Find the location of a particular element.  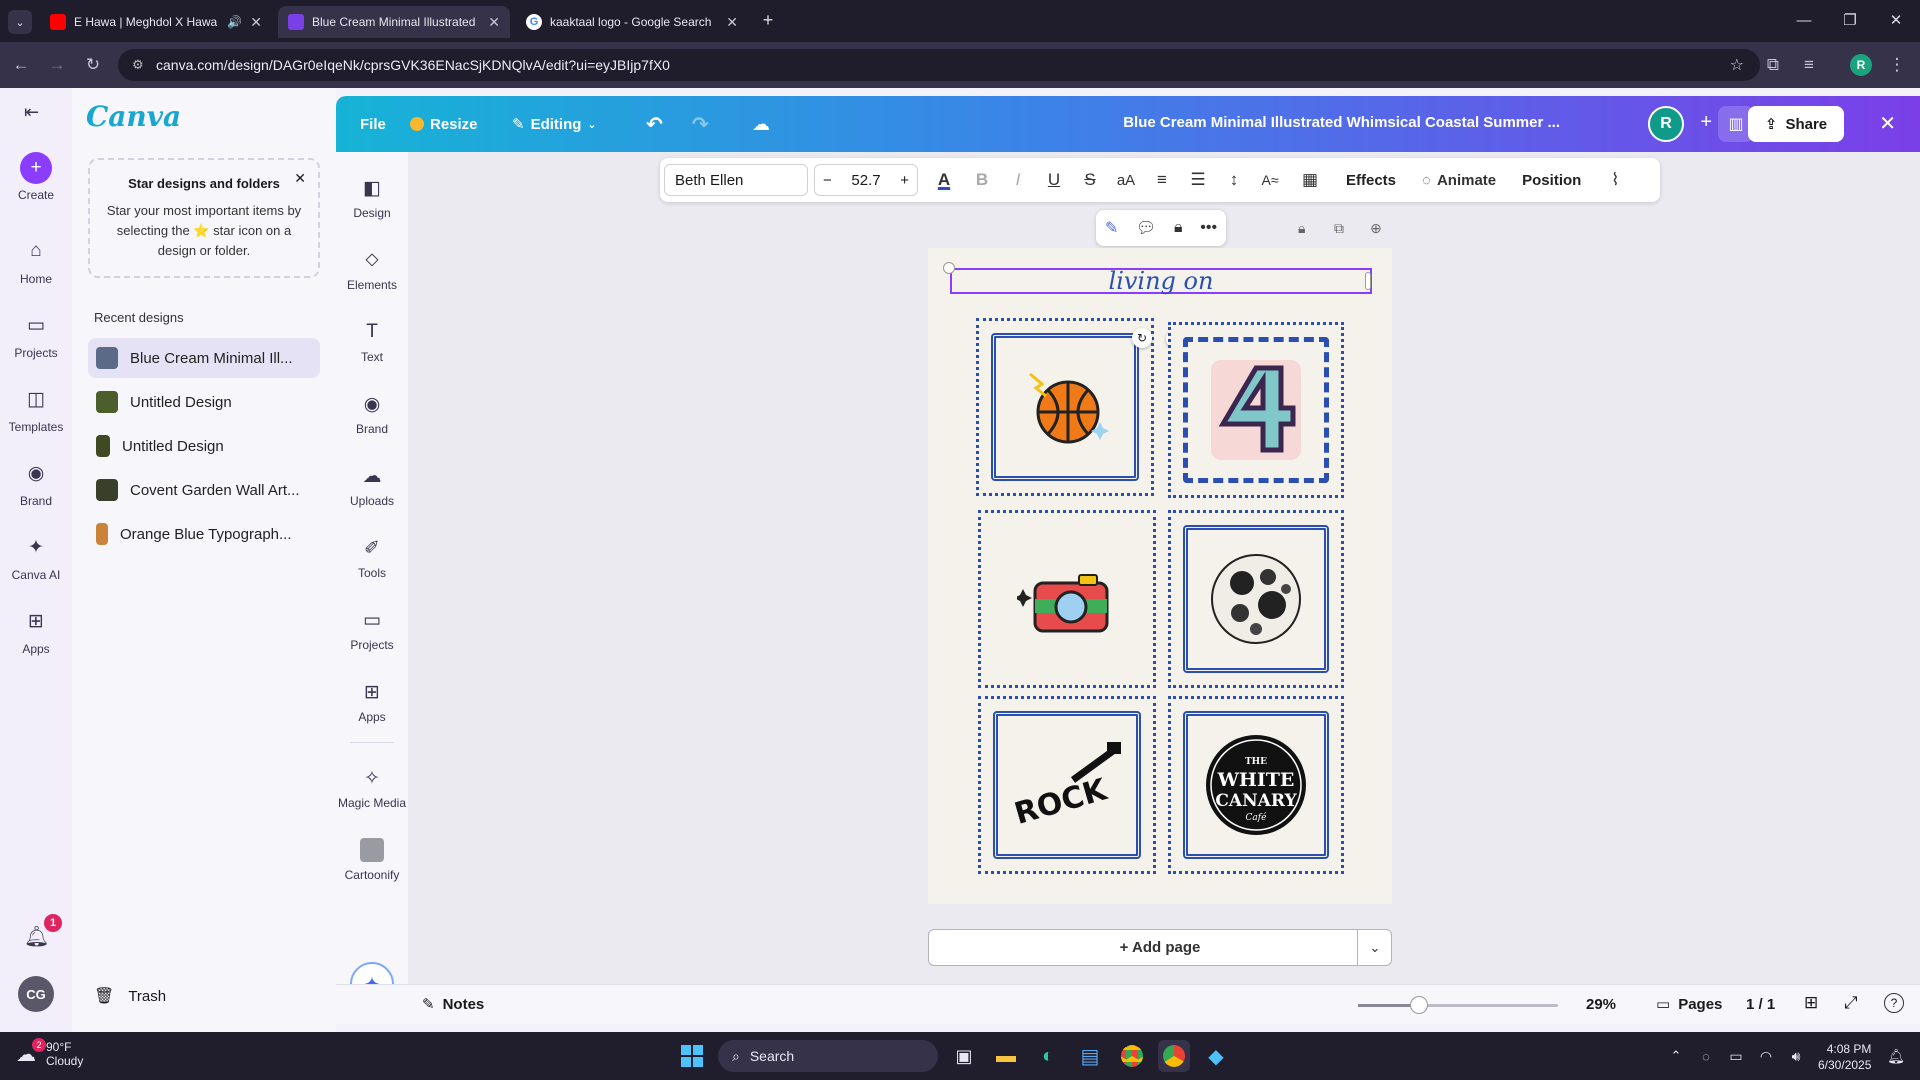

rail-item-brand: ◉ Brand is located at coordinates (36, 482).